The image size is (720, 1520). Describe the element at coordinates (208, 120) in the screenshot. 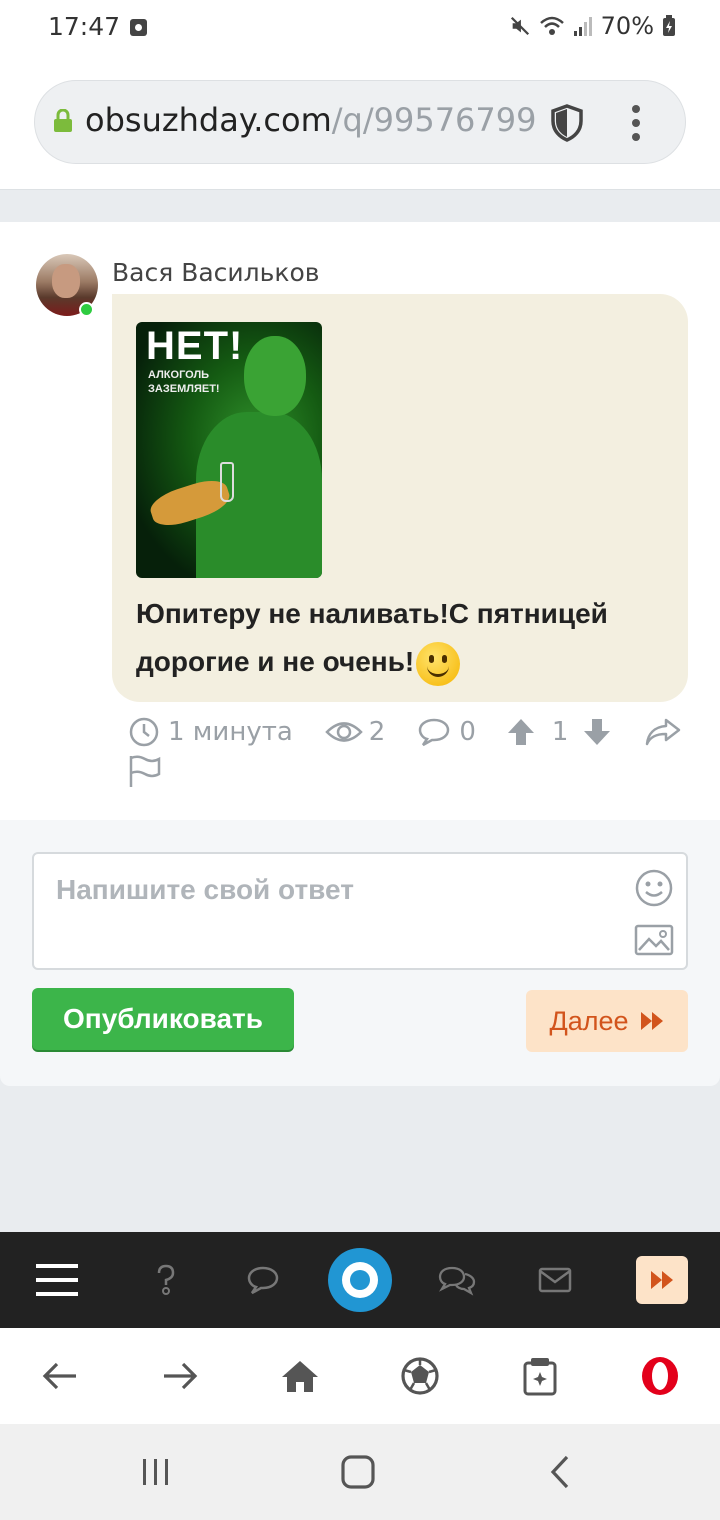

I see `url-domain: obsuzhday.com` at that location.